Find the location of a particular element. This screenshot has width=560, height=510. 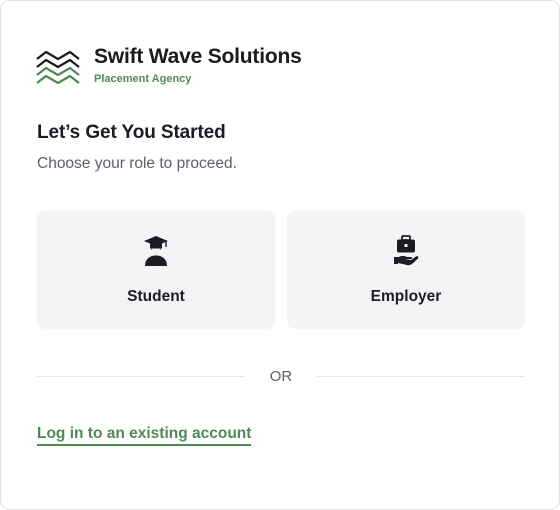

brand-name: Swift Wave Solutions is located at coordinates (198, 56).